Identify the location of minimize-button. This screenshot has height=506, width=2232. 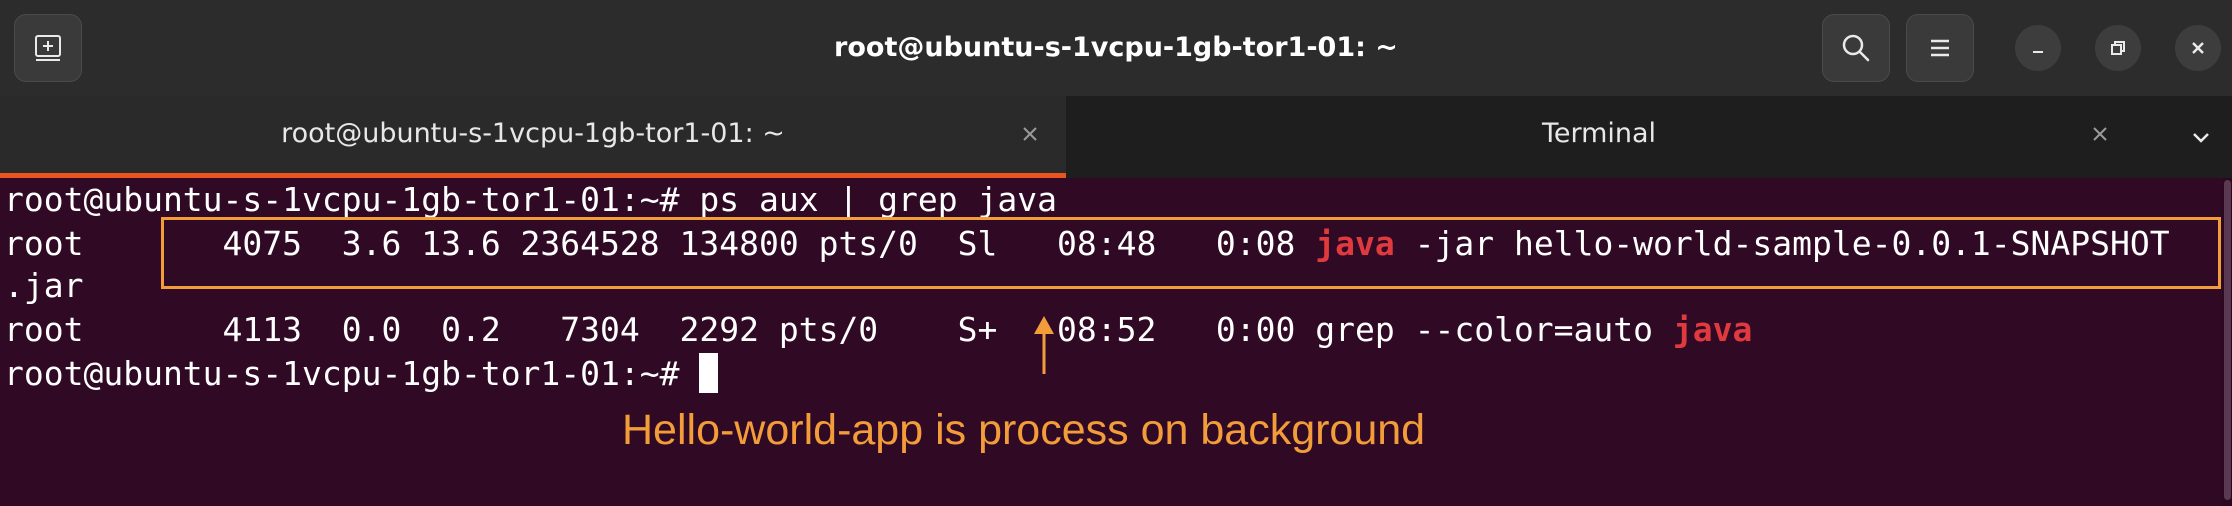
(2038, 48).